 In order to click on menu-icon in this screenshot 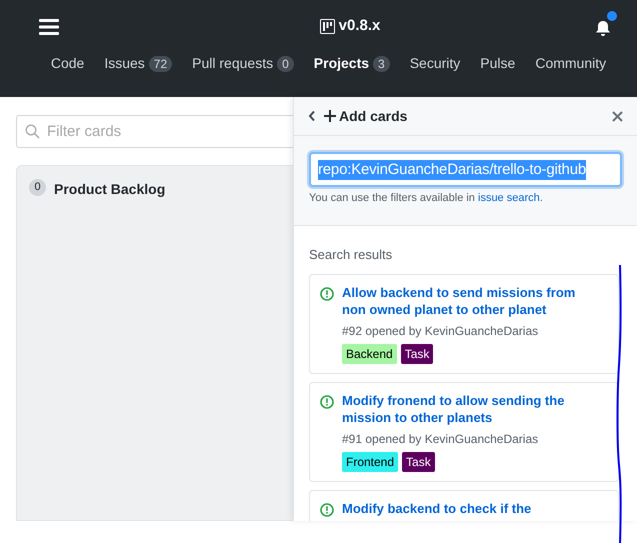, I will do `click(49, 26)`.